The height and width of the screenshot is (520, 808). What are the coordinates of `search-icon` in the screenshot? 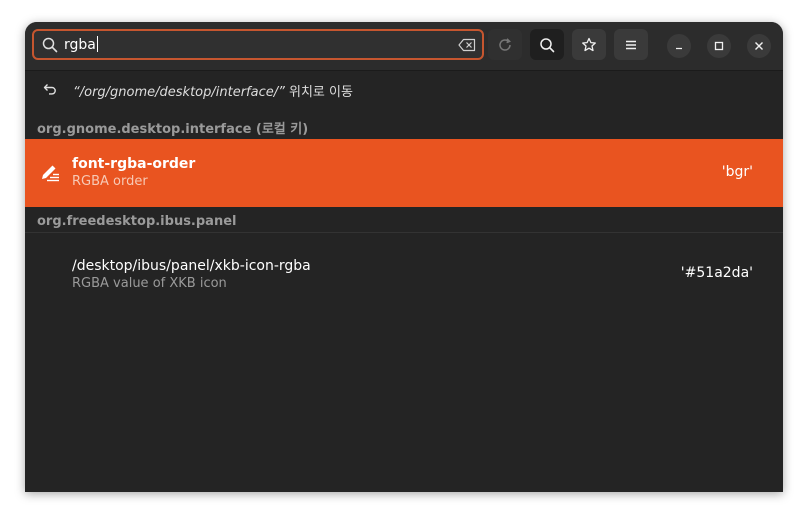 It's located at (50, 45).